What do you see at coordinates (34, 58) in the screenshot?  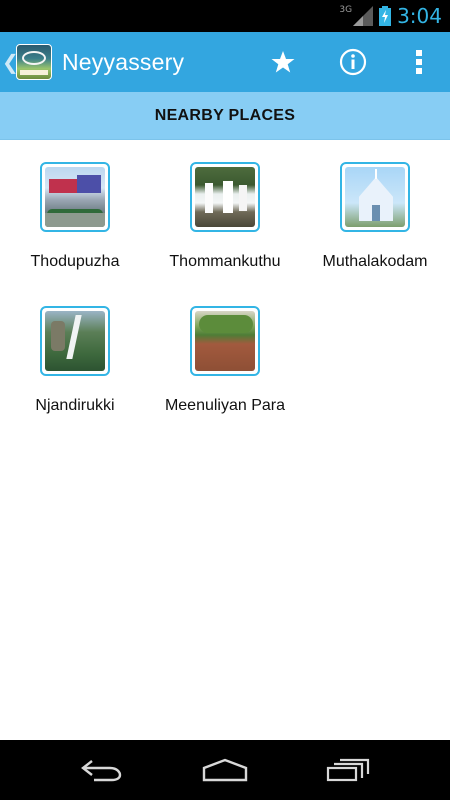 I see `logo-ring` at bounding box center [34, 58].